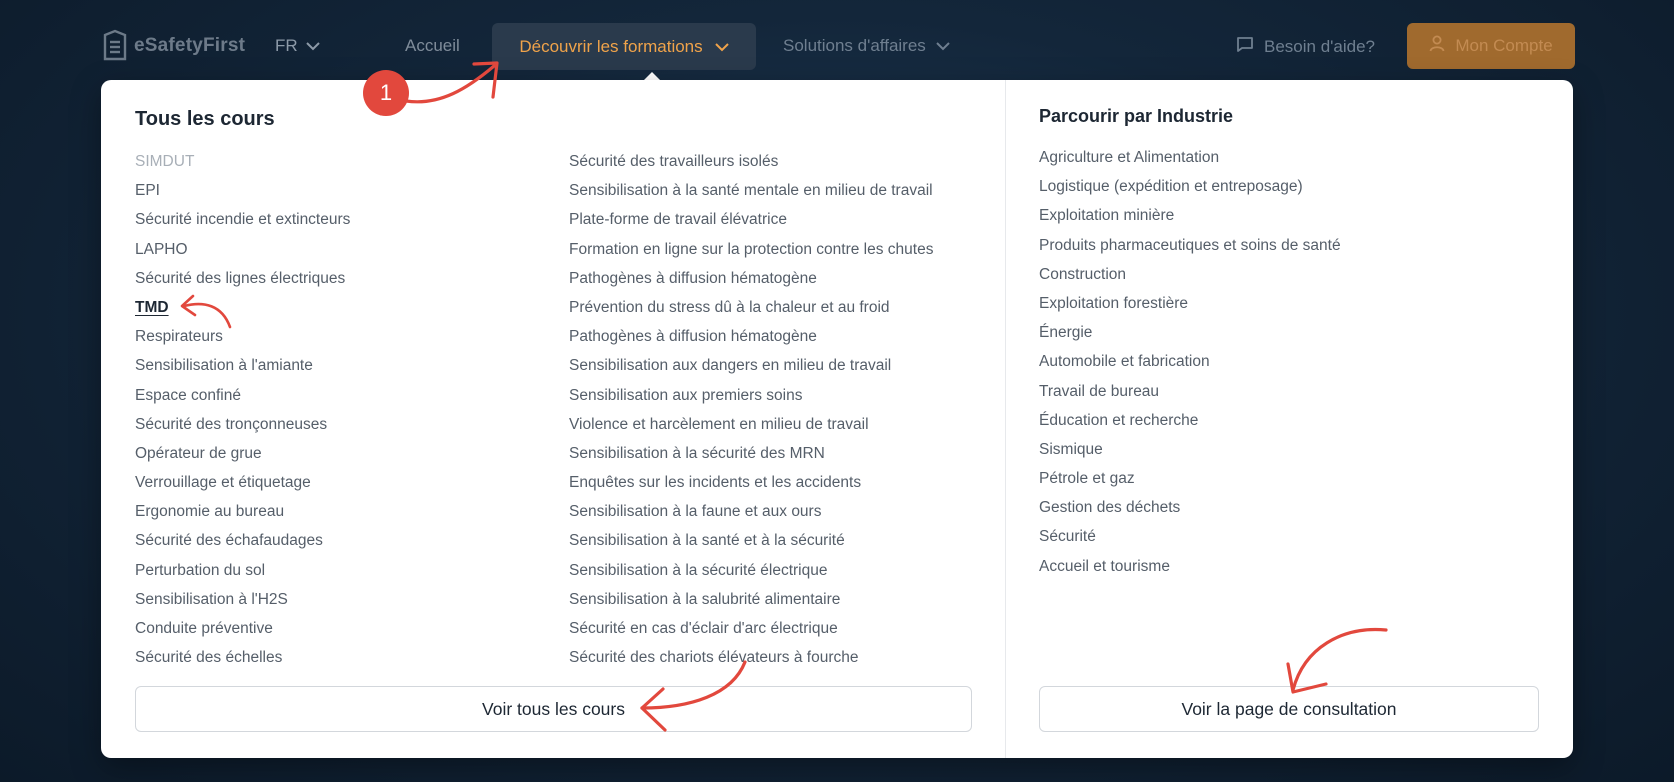 The image size is (1674, 782). Describe the element at coordinates (751, 161) in the screenshot. I see `course-link-securite-des-travailleurs-isoles: Sécurité des travailleurs isolés` at that location.